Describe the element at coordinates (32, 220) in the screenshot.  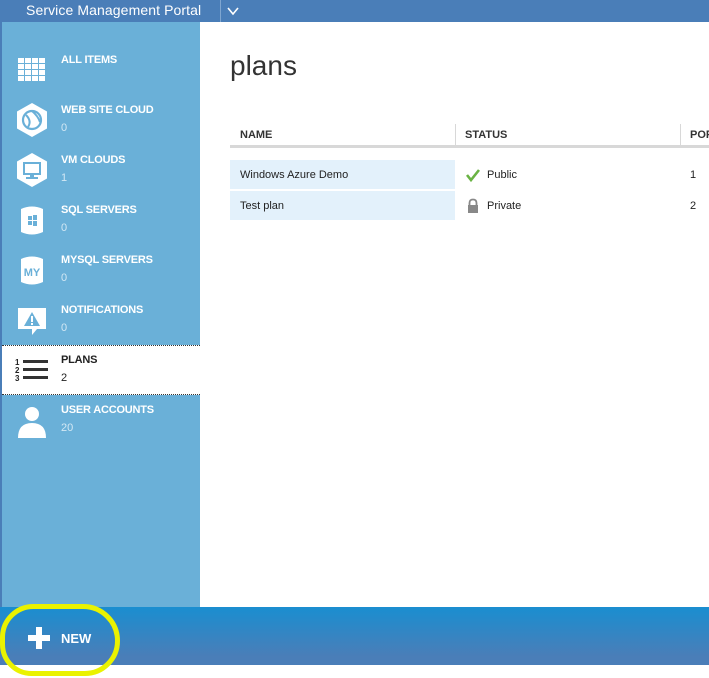
I see `sql-server-icon` at that location.